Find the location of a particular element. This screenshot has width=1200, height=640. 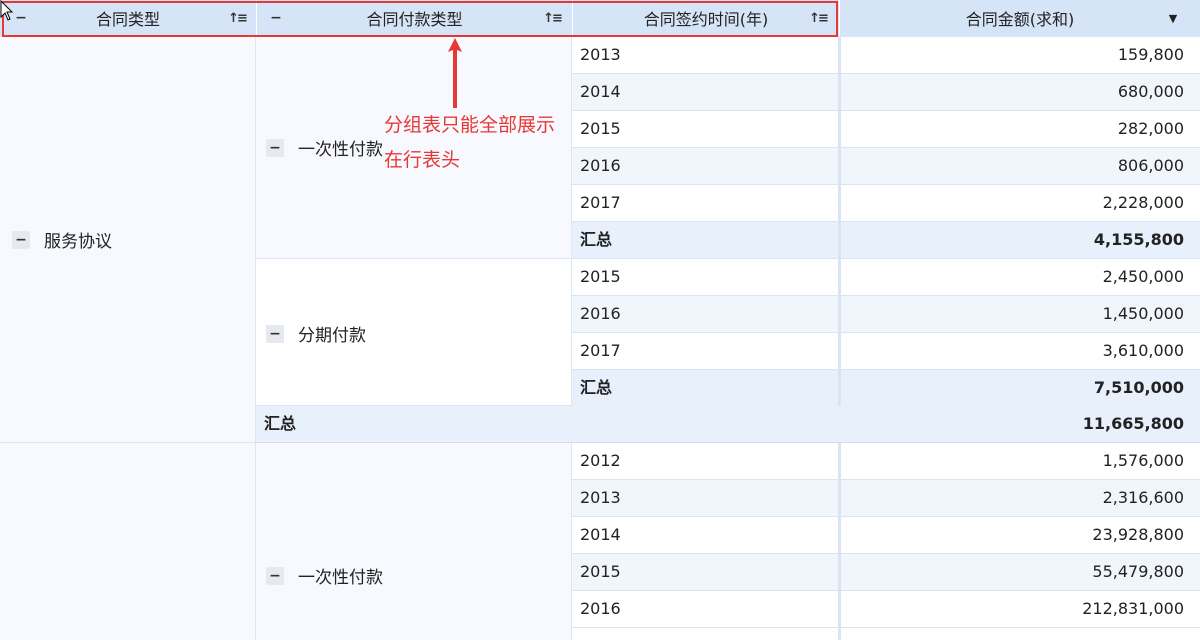

group-label: 服务协议 is located at coordinates (78, 242).